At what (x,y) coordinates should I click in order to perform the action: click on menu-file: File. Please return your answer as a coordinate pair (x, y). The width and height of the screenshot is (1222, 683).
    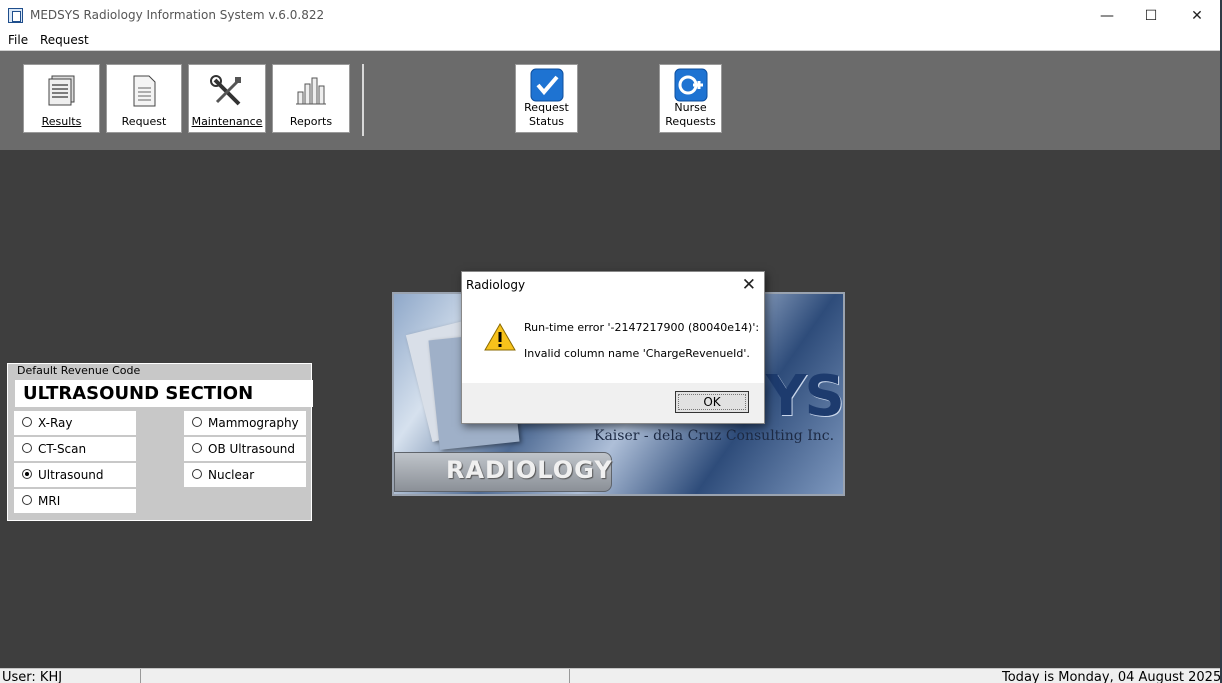
    Looking at the image, I should click on (18, 40).